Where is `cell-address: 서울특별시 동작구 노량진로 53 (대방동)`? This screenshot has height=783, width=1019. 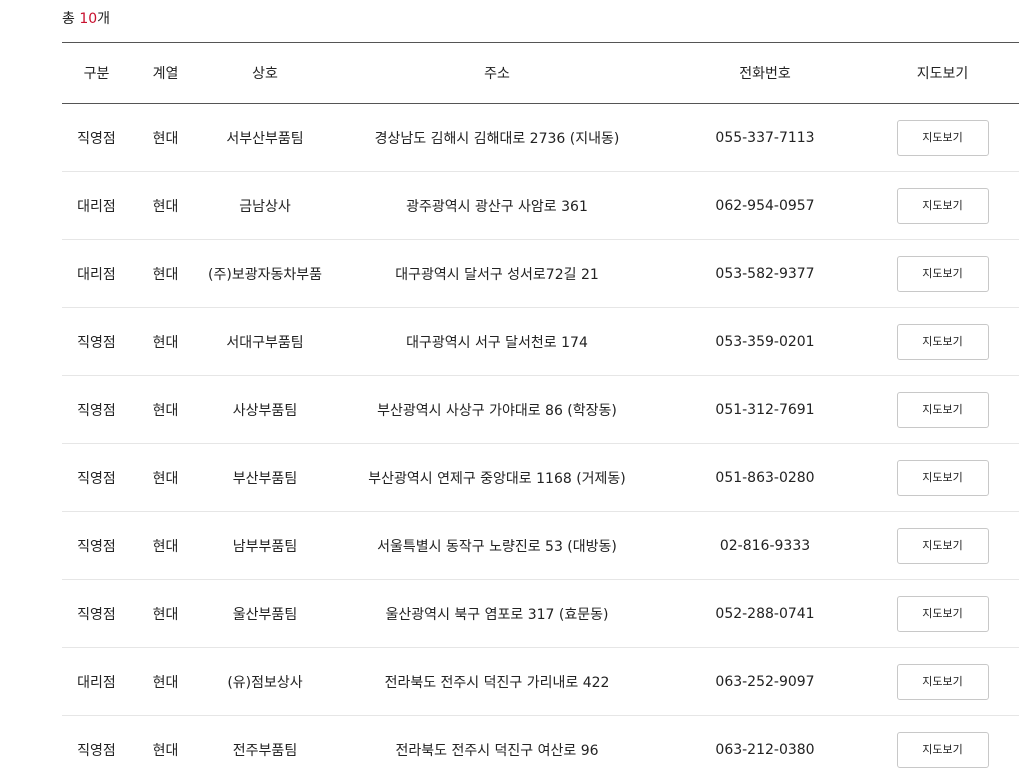
cell-address: 서울특별시 동작구 노량진로 53 (대방동) is located at coordinates (497, 545).